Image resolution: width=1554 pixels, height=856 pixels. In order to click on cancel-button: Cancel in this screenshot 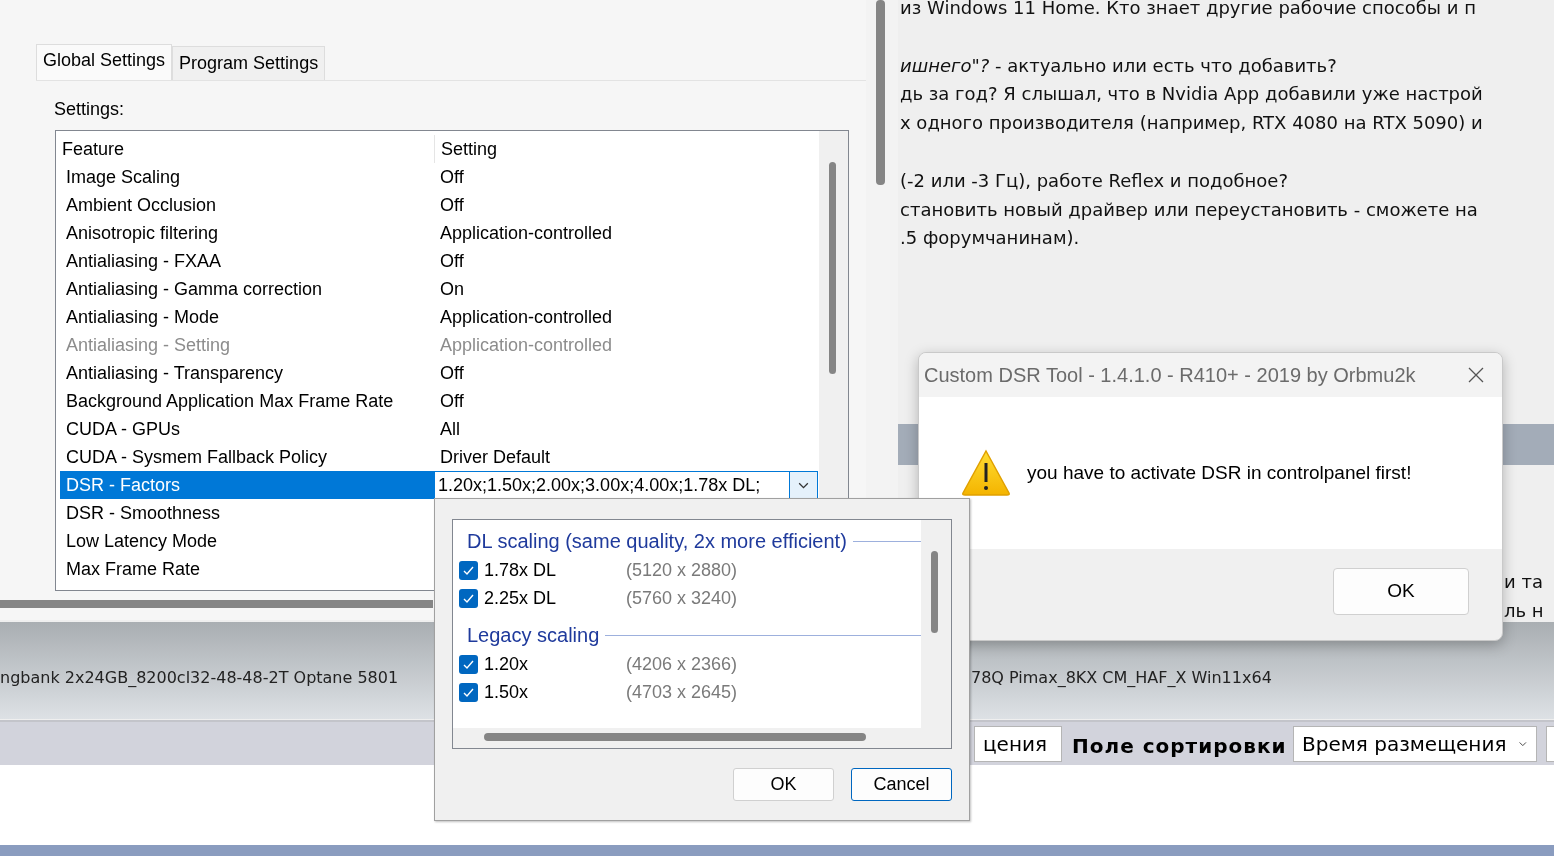, I will do `click(901, 784)`.